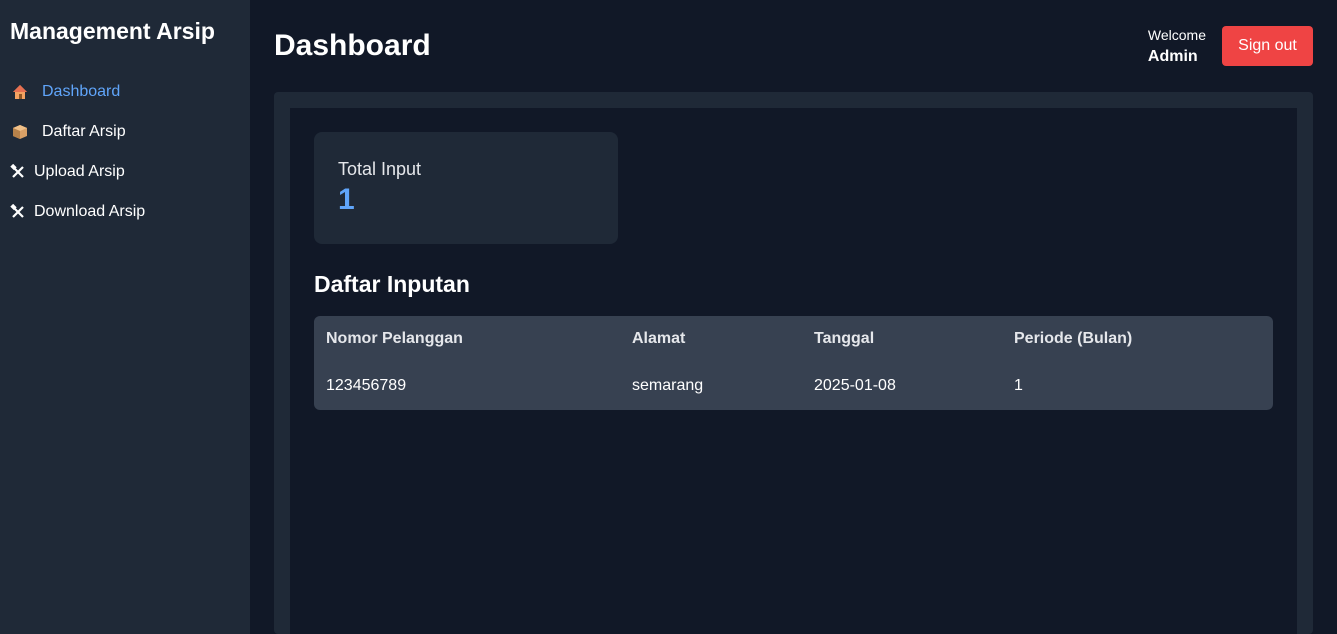 The height and width of the screenshot is (634, 1337). Describe the element at coordinates (793, 386) in the screenshot. I see `table-row: 123456789 semarang 2025-01-08 1` at that location.